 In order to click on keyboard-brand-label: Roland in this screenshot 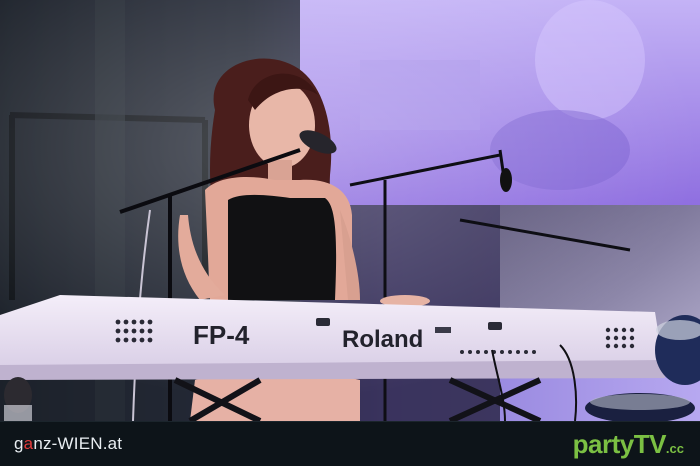, I will do `click(382, 339)`.